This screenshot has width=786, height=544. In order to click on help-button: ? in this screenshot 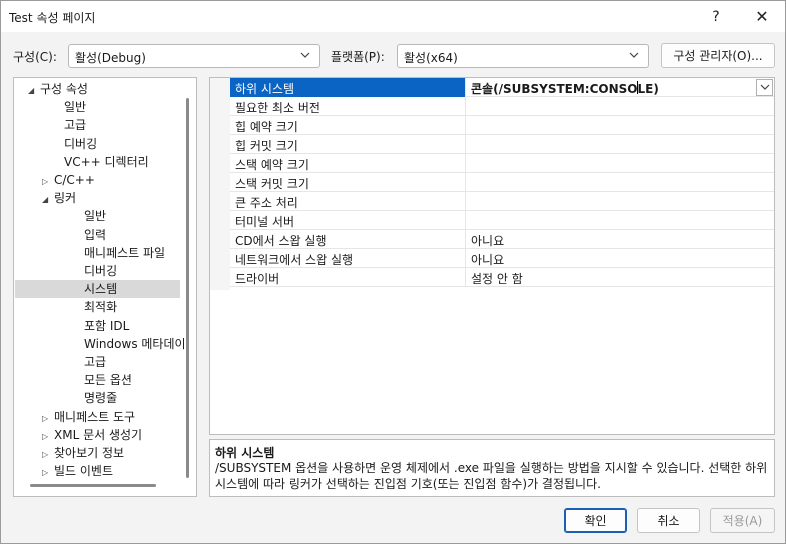, I will do `click(716, 16)`.